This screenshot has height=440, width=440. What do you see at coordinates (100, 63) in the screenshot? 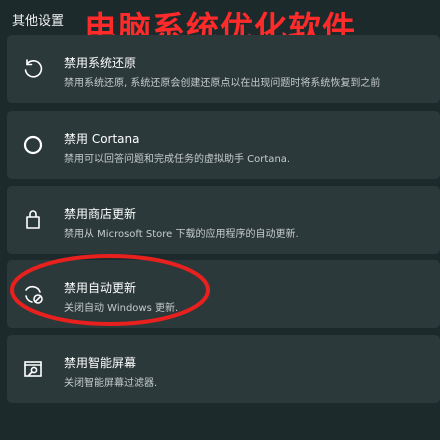
I see `card-title: 禁用系统还原` at bounding box center [100, 63].